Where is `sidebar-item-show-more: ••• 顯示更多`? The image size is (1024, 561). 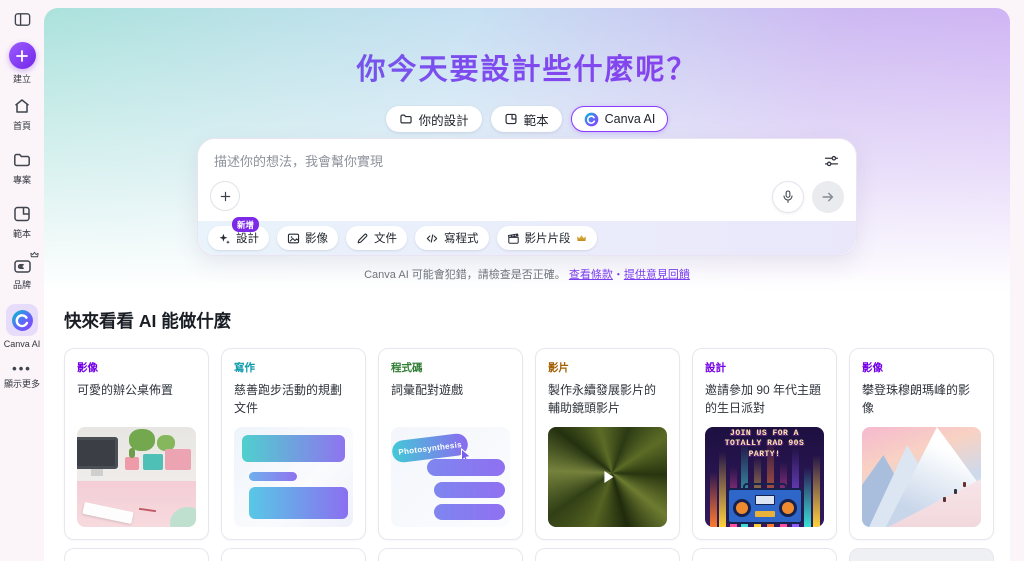
sidebar-item-show-more: ••• 顯示更多 is located at coordinates (22, 375).